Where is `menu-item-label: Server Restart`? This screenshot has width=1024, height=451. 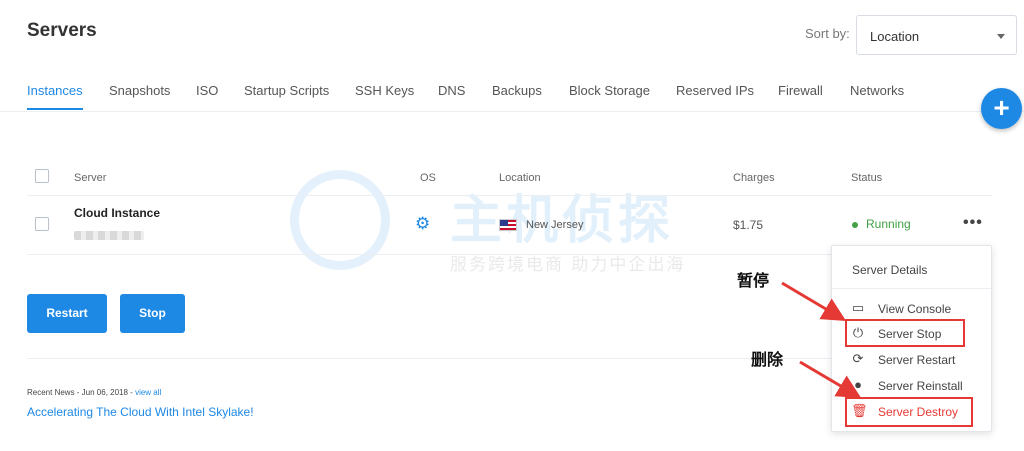
menu-item-label: Server Restart is located at coordinates (917, 360).